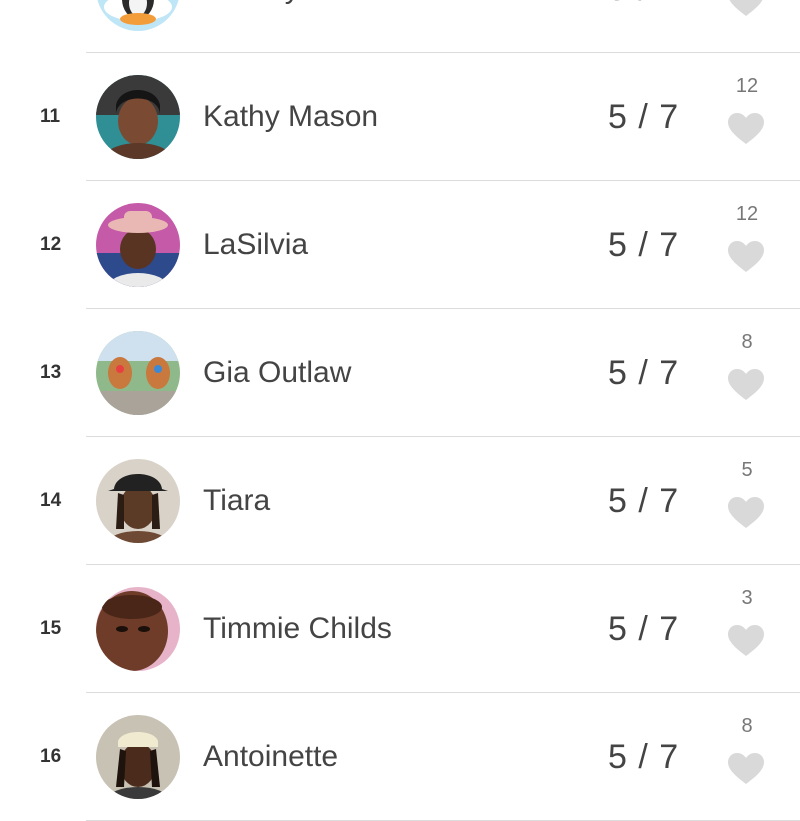 The image size is (800, 821). Describe the element at coordinates (55, 26) in the screenshot. I see `rank-number` at that location.